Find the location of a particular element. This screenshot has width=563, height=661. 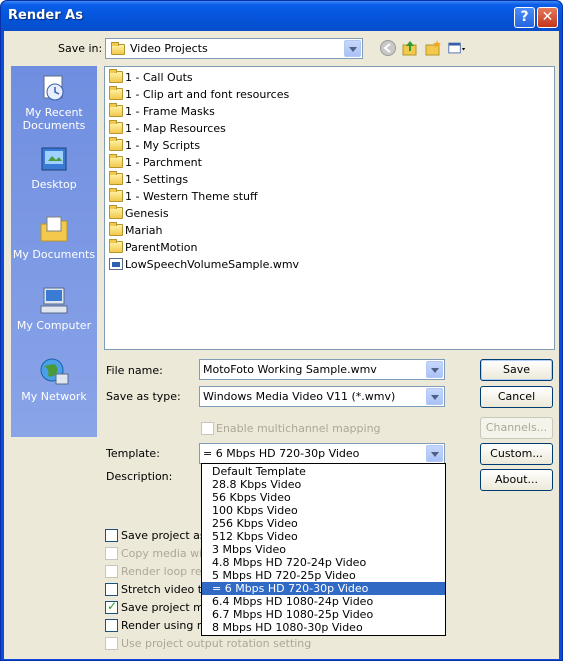

dialog-title: Render As is located at coordinates (45, 15).